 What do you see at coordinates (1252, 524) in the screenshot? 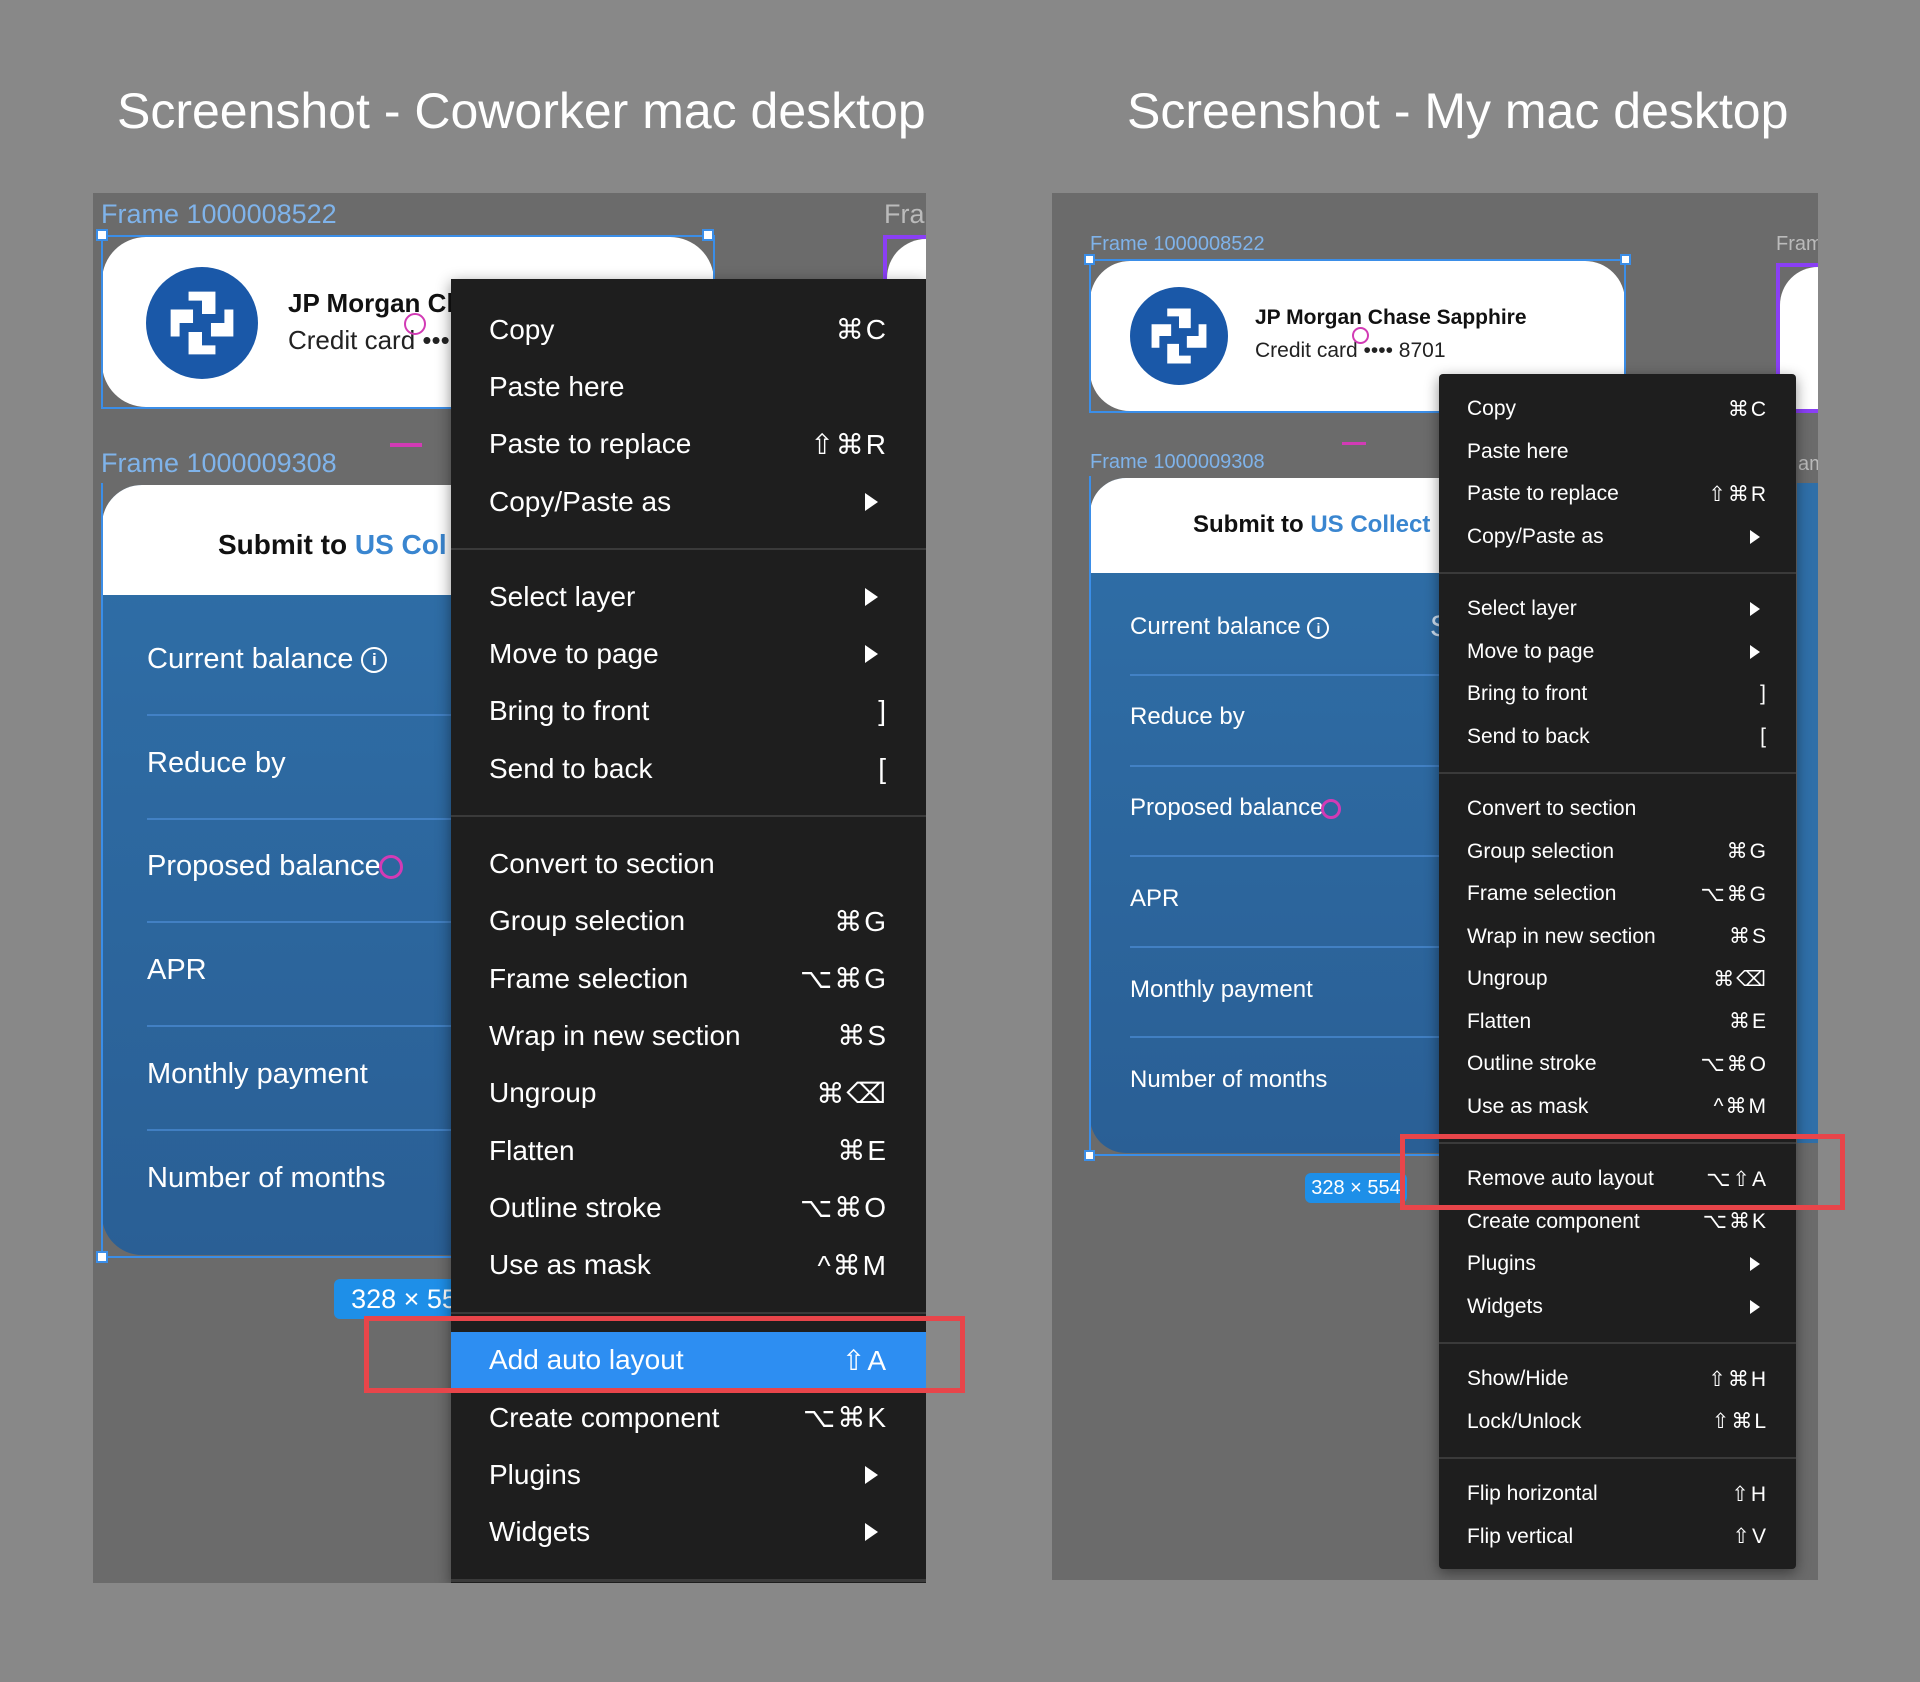
I see `form-header-prefix: Submit to` at bounding box center [1252, 524].